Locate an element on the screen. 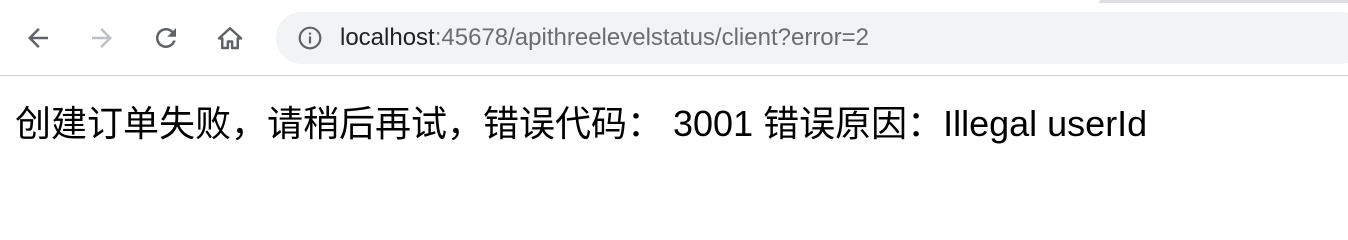  reload-button is located at coordinates (166, 38).